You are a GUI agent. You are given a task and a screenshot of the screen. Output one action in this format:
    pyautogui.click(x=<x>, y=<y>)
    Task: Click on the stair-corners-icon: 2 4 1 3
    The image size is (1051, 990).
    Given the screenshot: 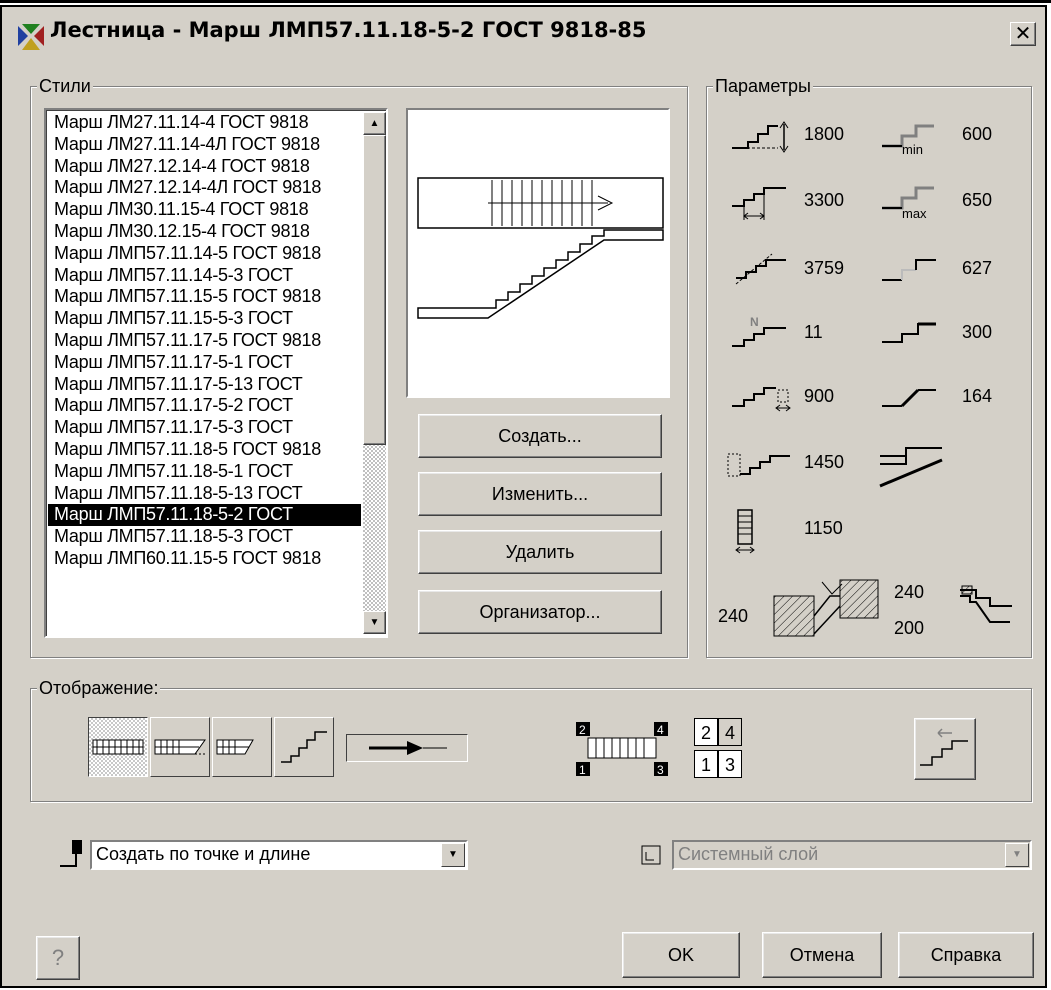 What is the action you would take?
    pyautogui.click(x=622, y=749)
    